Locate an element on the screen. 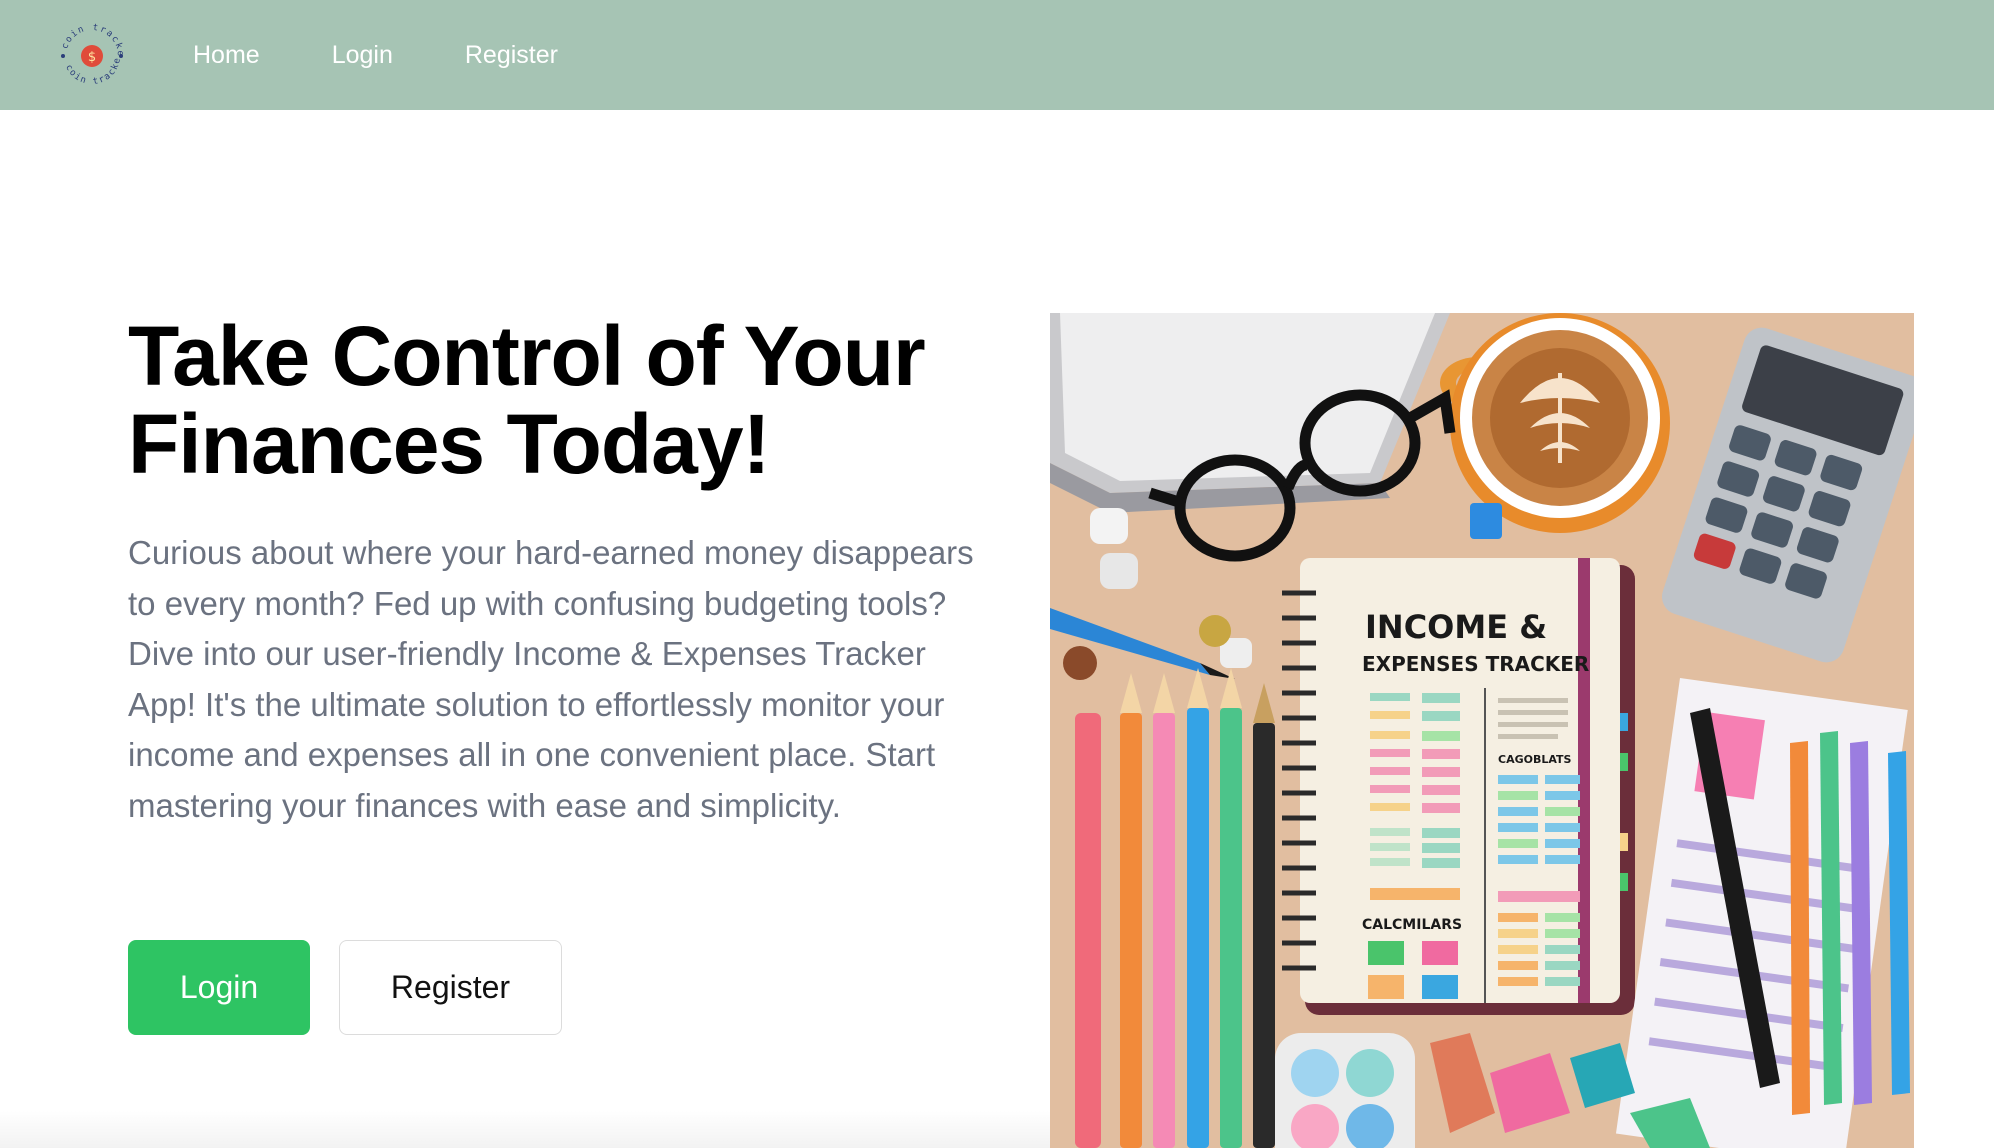 The width and height of the screenshot is (1994, 1148). hero-title: Take Control of Your Finances Today! is located at coordinates (578, 400).